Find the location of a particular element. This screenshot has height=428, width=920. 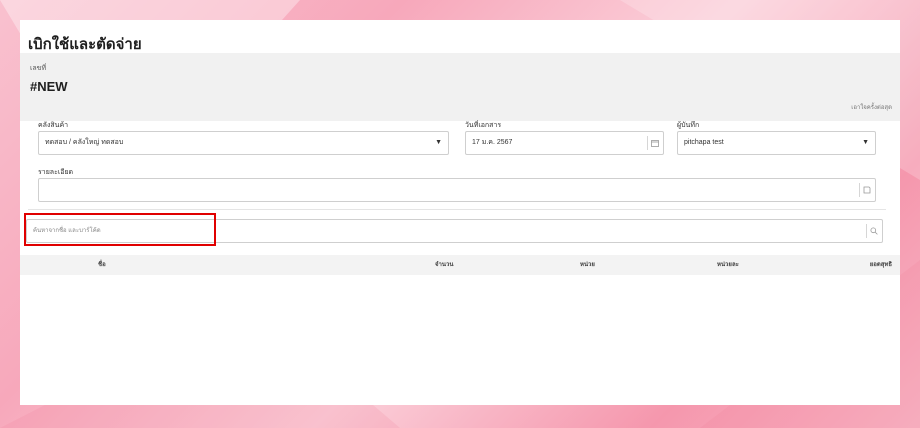

column-header-unit: หน่วย is located at coordinates (587, 265).